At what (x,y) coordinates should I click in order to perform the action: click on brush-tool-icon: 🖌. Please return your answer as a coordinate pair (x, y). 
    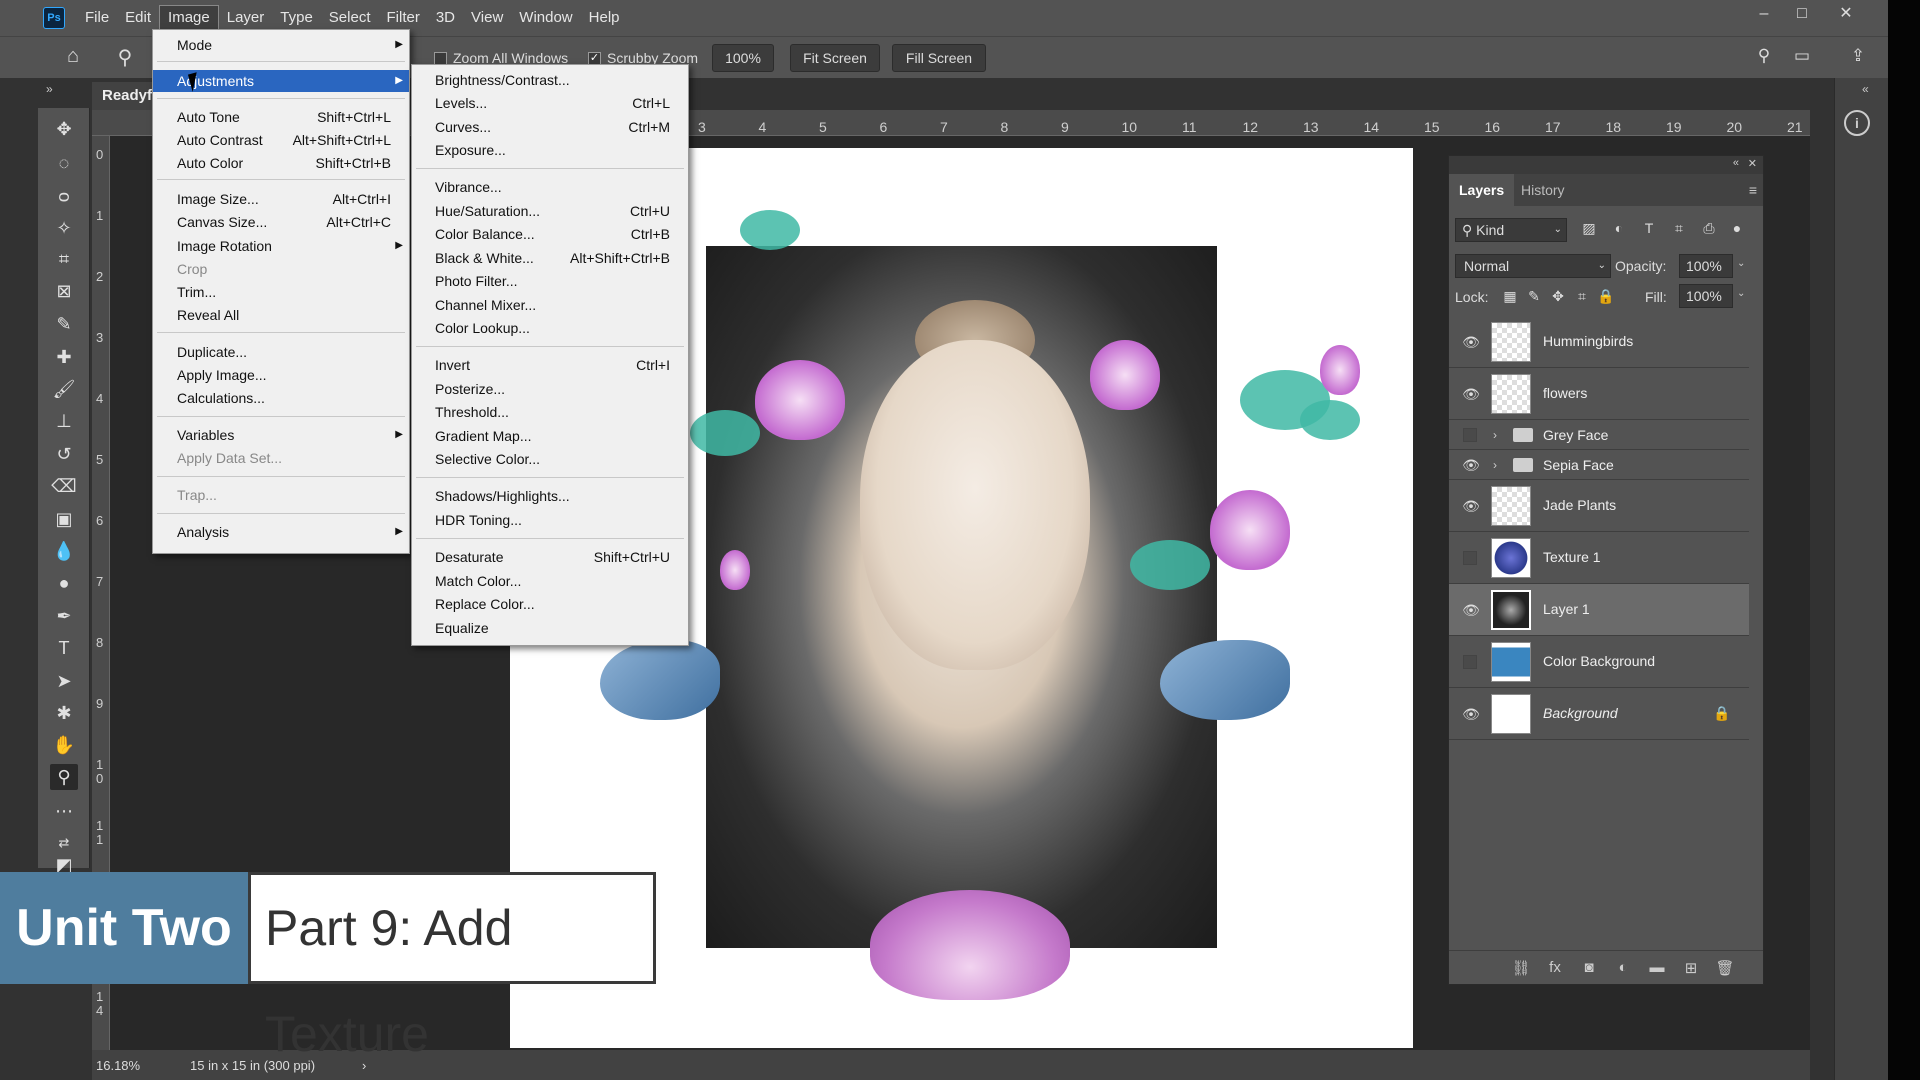
    Looking at the image, I should click on (64, 389).